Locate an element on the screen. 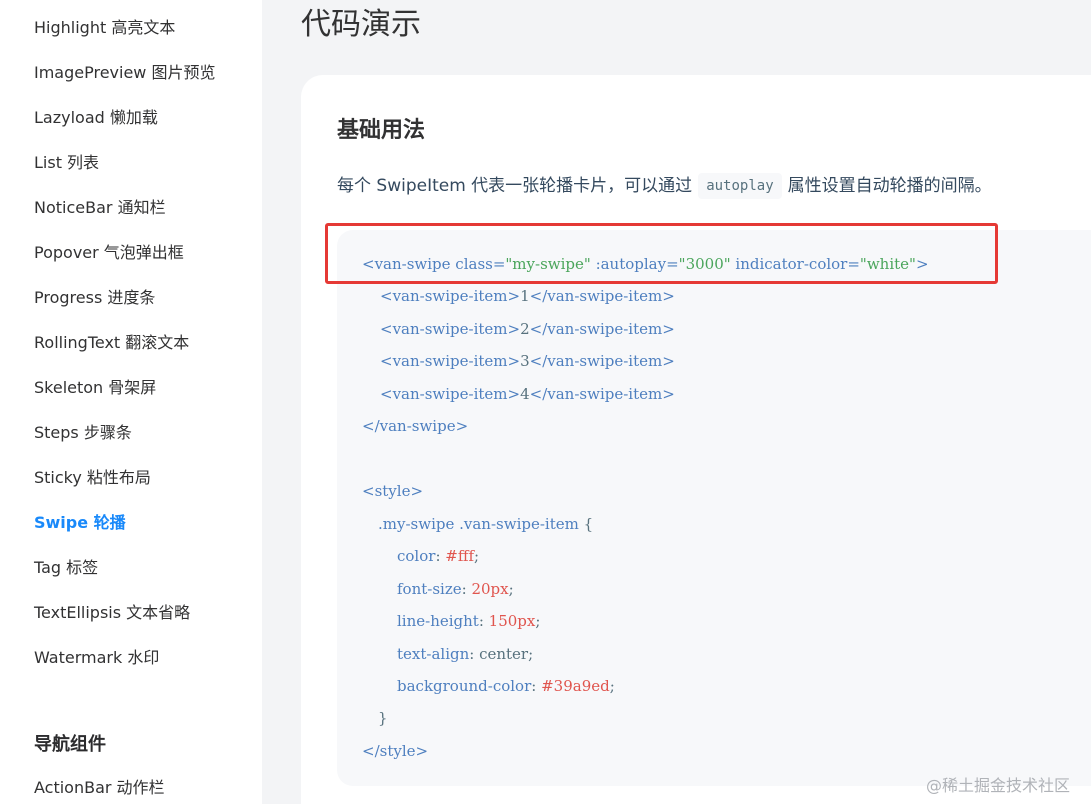  code-line-style-close: </style> is located at coordinates (395, 751).